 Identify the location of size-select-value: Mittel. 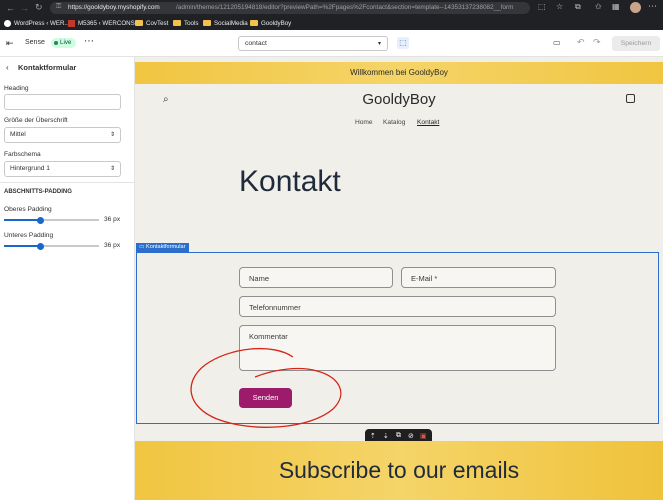
(18, 134).